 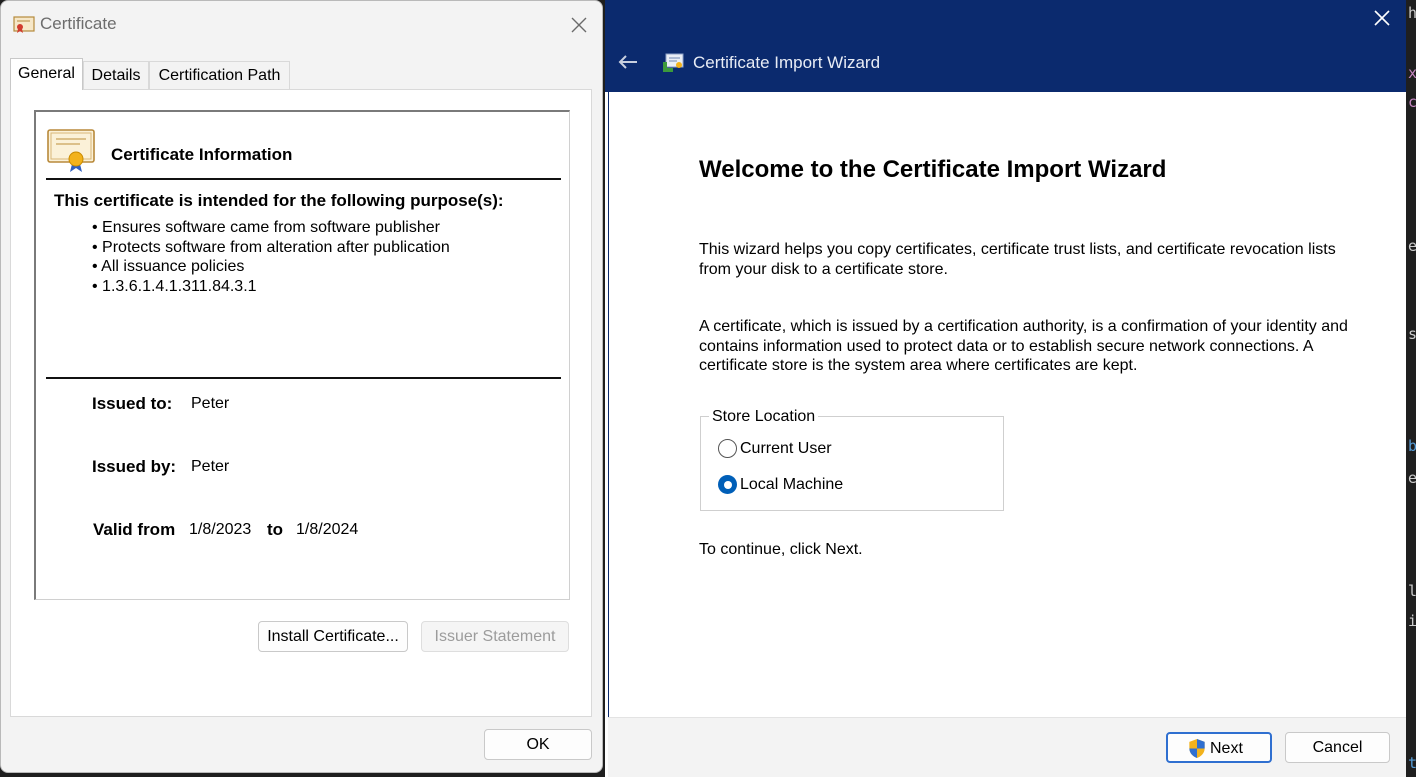 What do you see at coordinates (202, 154) in the screenshot?
I see `certificate-info-heading: Certificate Information` at bounding box center [202, 154].